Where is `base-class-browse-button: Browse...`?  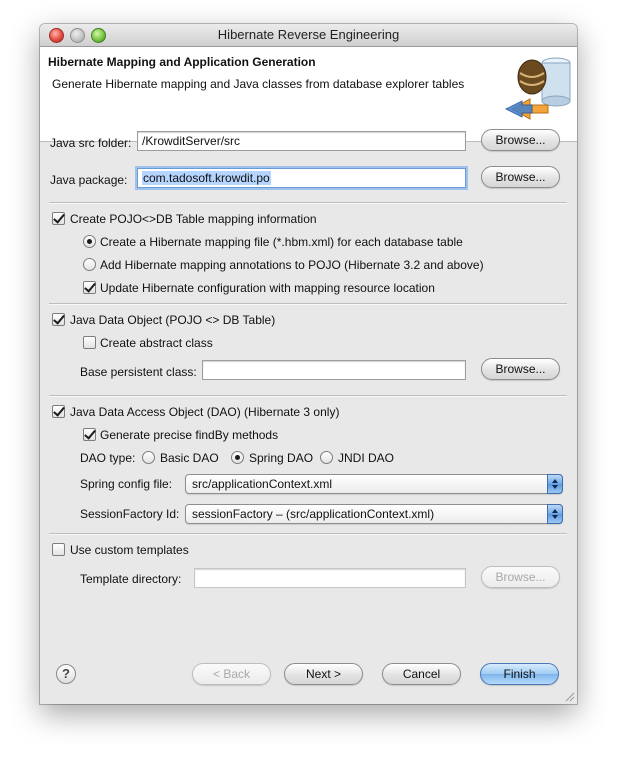 base-class-browse-button: Browse... is located at coordinates (520, 369).